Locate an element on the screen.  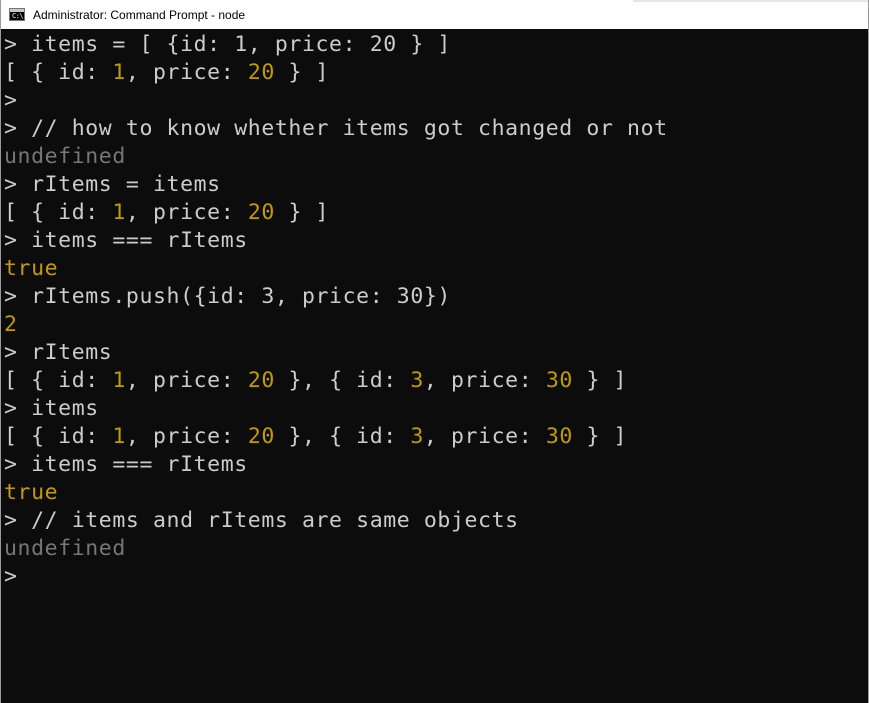
console-line: > items is located at coordinates (436, 409).